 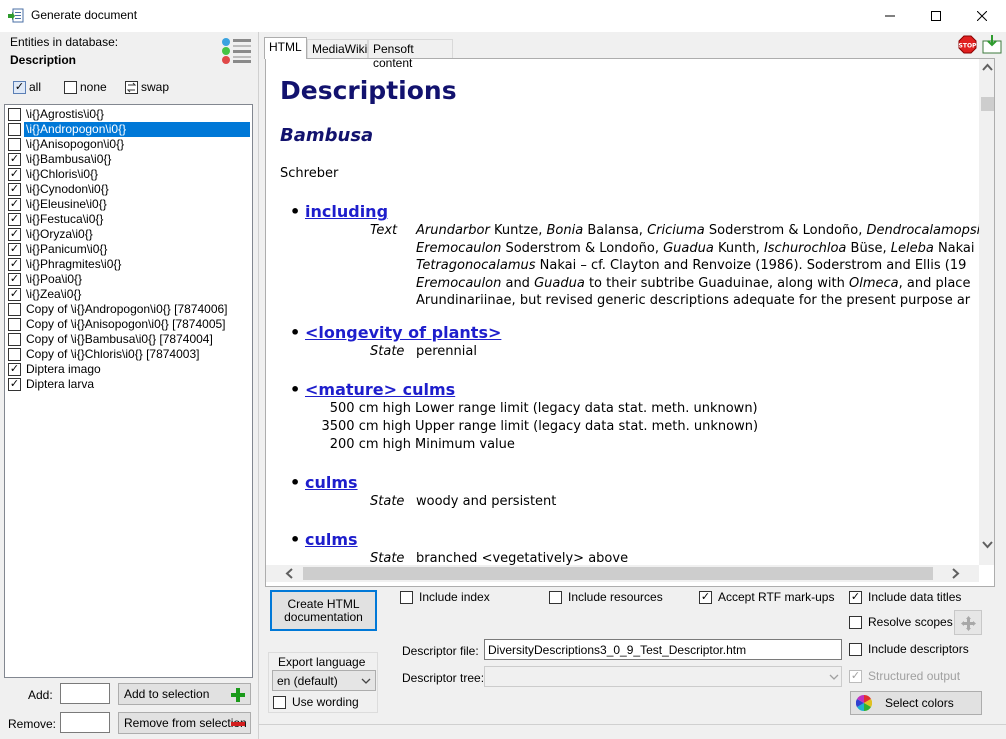 I want to click on horizontal-scrollbar, so click(x=622, y=573).